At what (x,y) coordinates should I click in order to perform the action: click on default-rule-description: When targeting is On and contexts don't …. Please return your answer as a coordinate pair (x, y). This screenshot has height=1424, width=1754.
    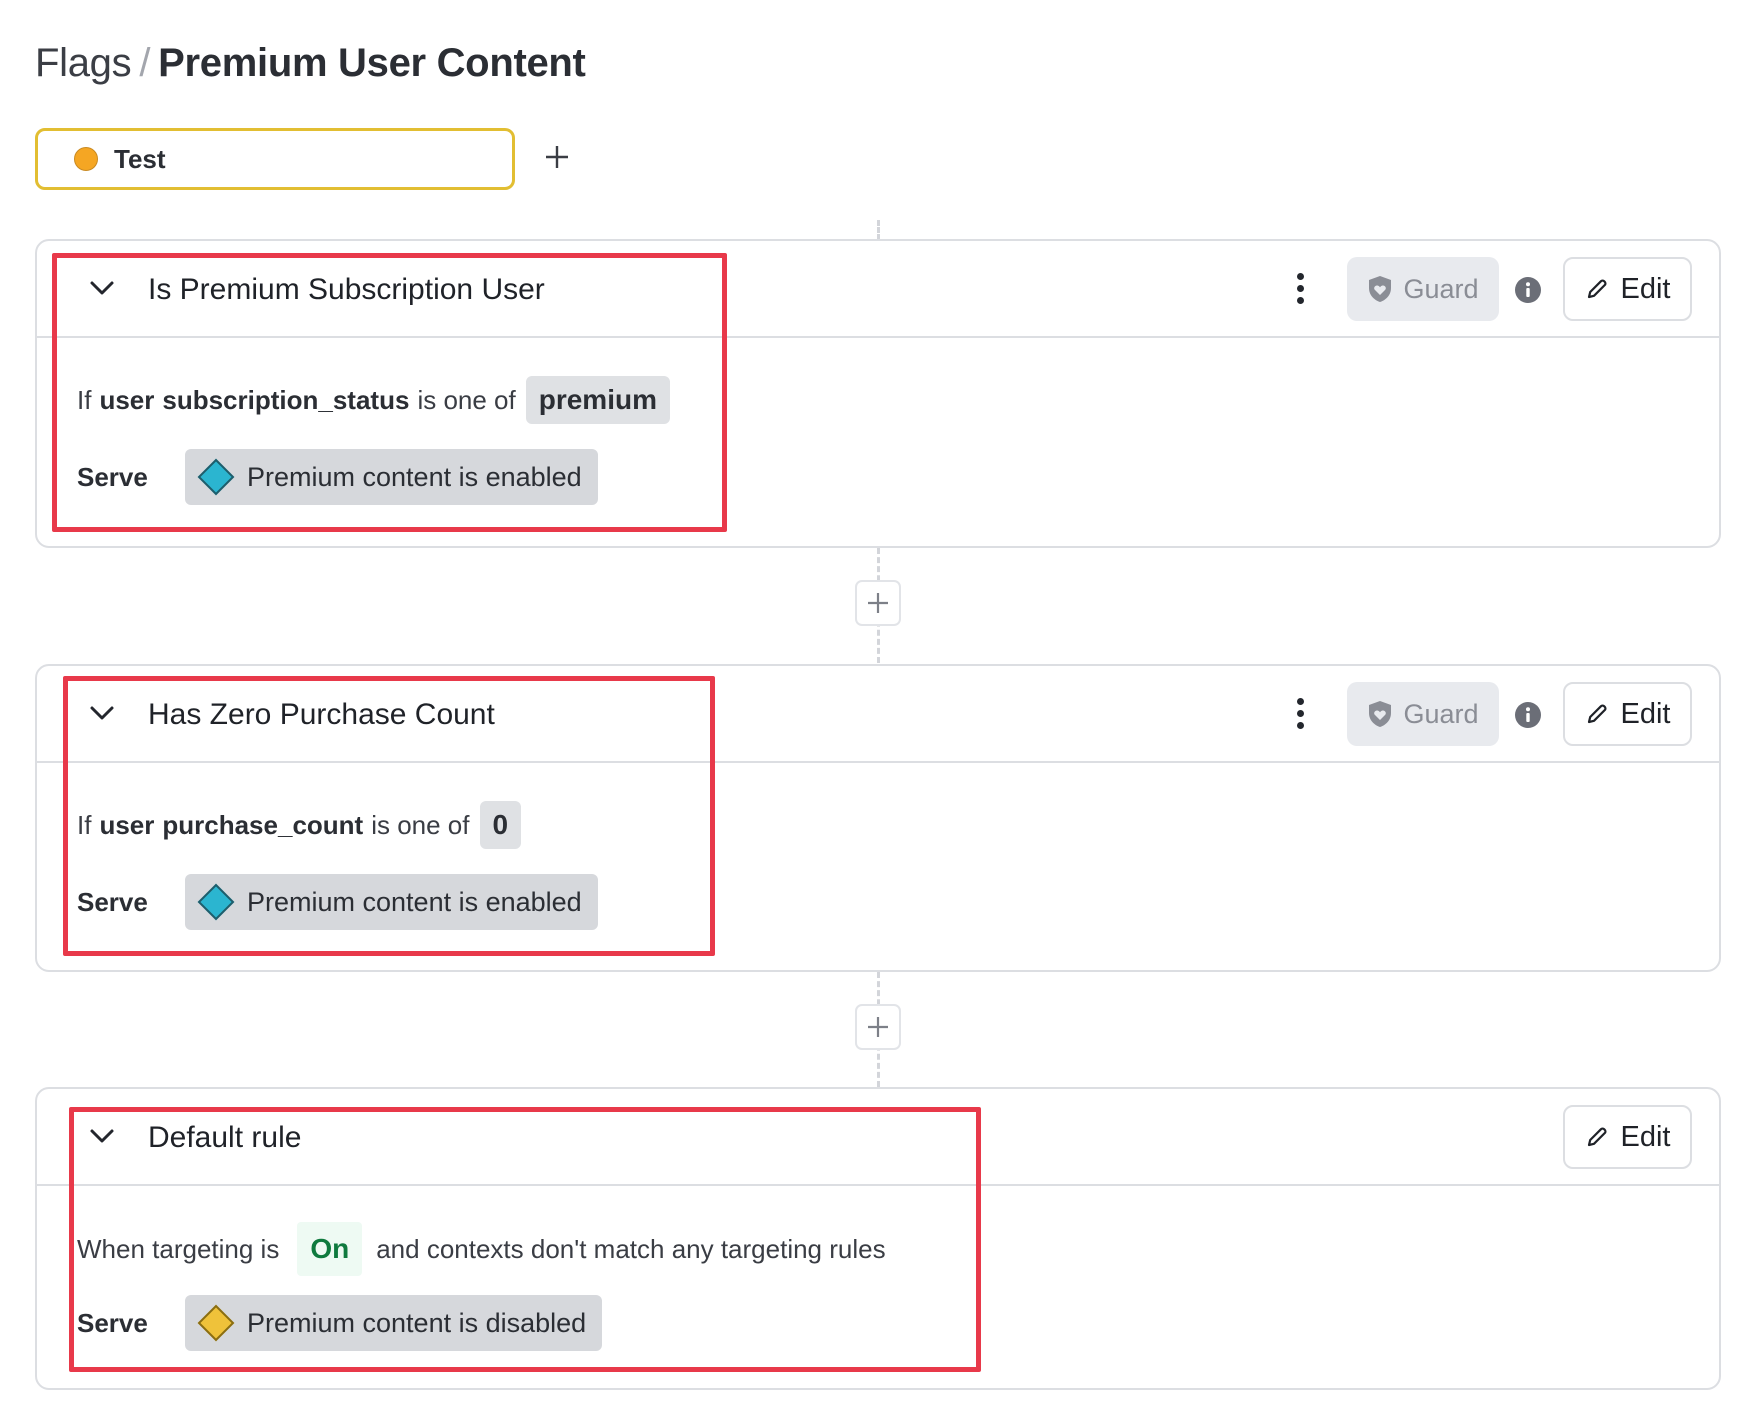
    Looking at the image, I should click on (481, 1249).